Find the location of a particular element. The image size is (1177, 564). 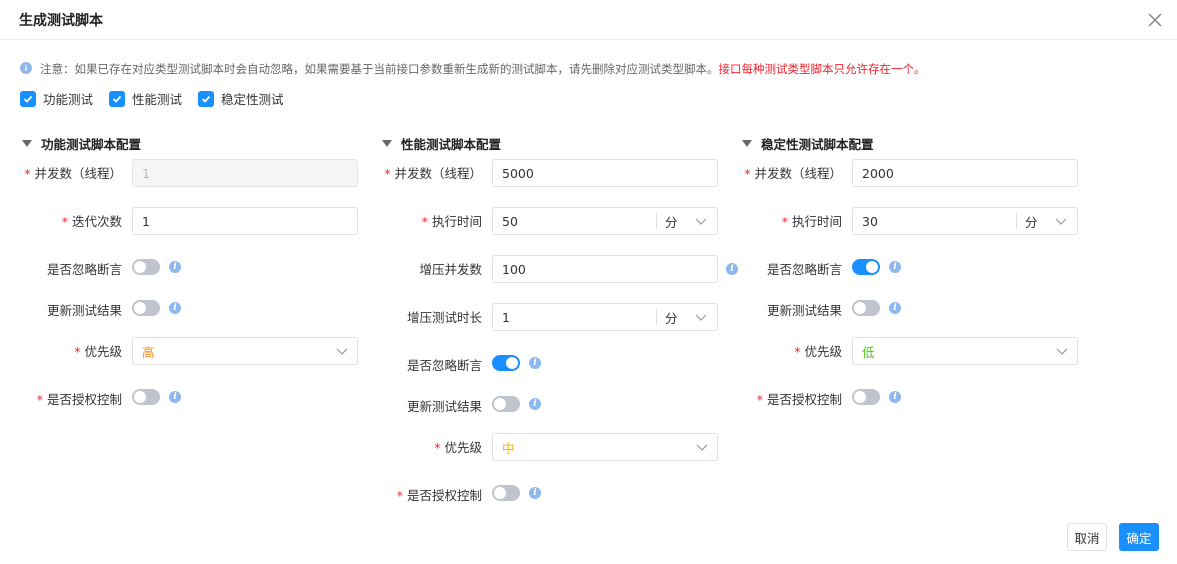

perf-duration-input: 50 分 is located at coordinates (605, 221).